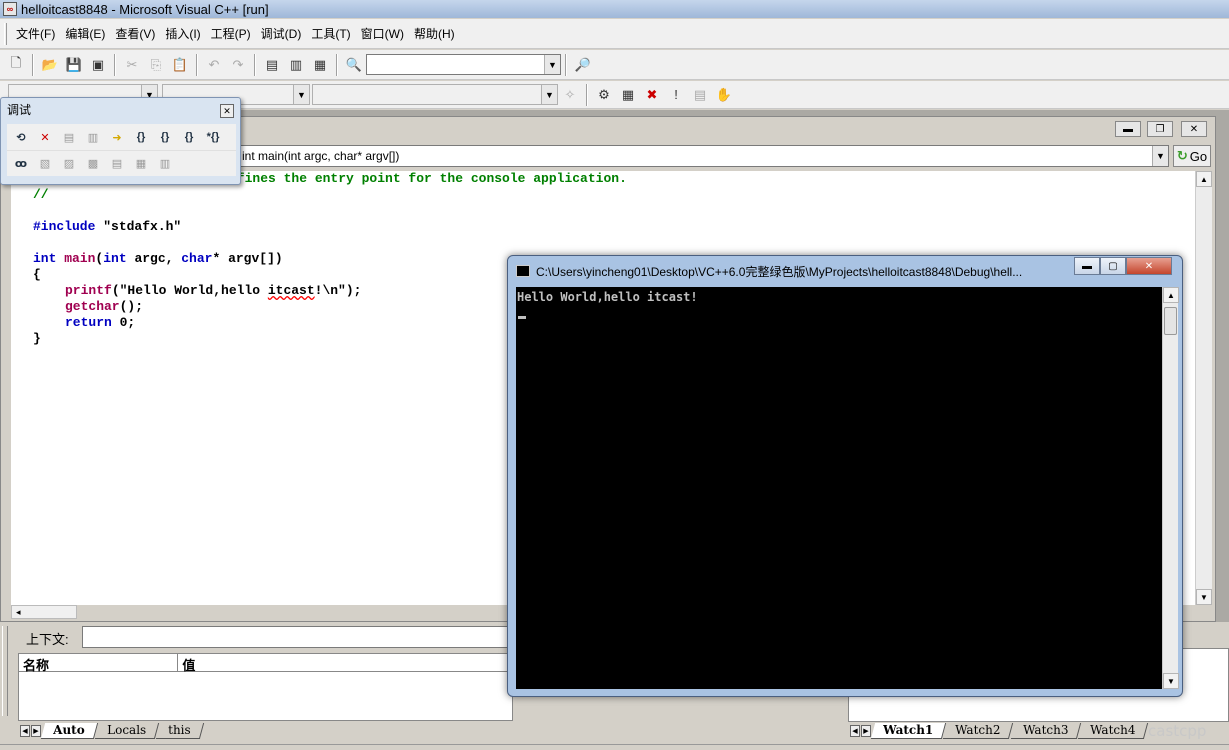 The image size is (1229, 750). Describe the element at coordinates (435, 94) in the screenshot. I see `members-combo: ▼` at that location.